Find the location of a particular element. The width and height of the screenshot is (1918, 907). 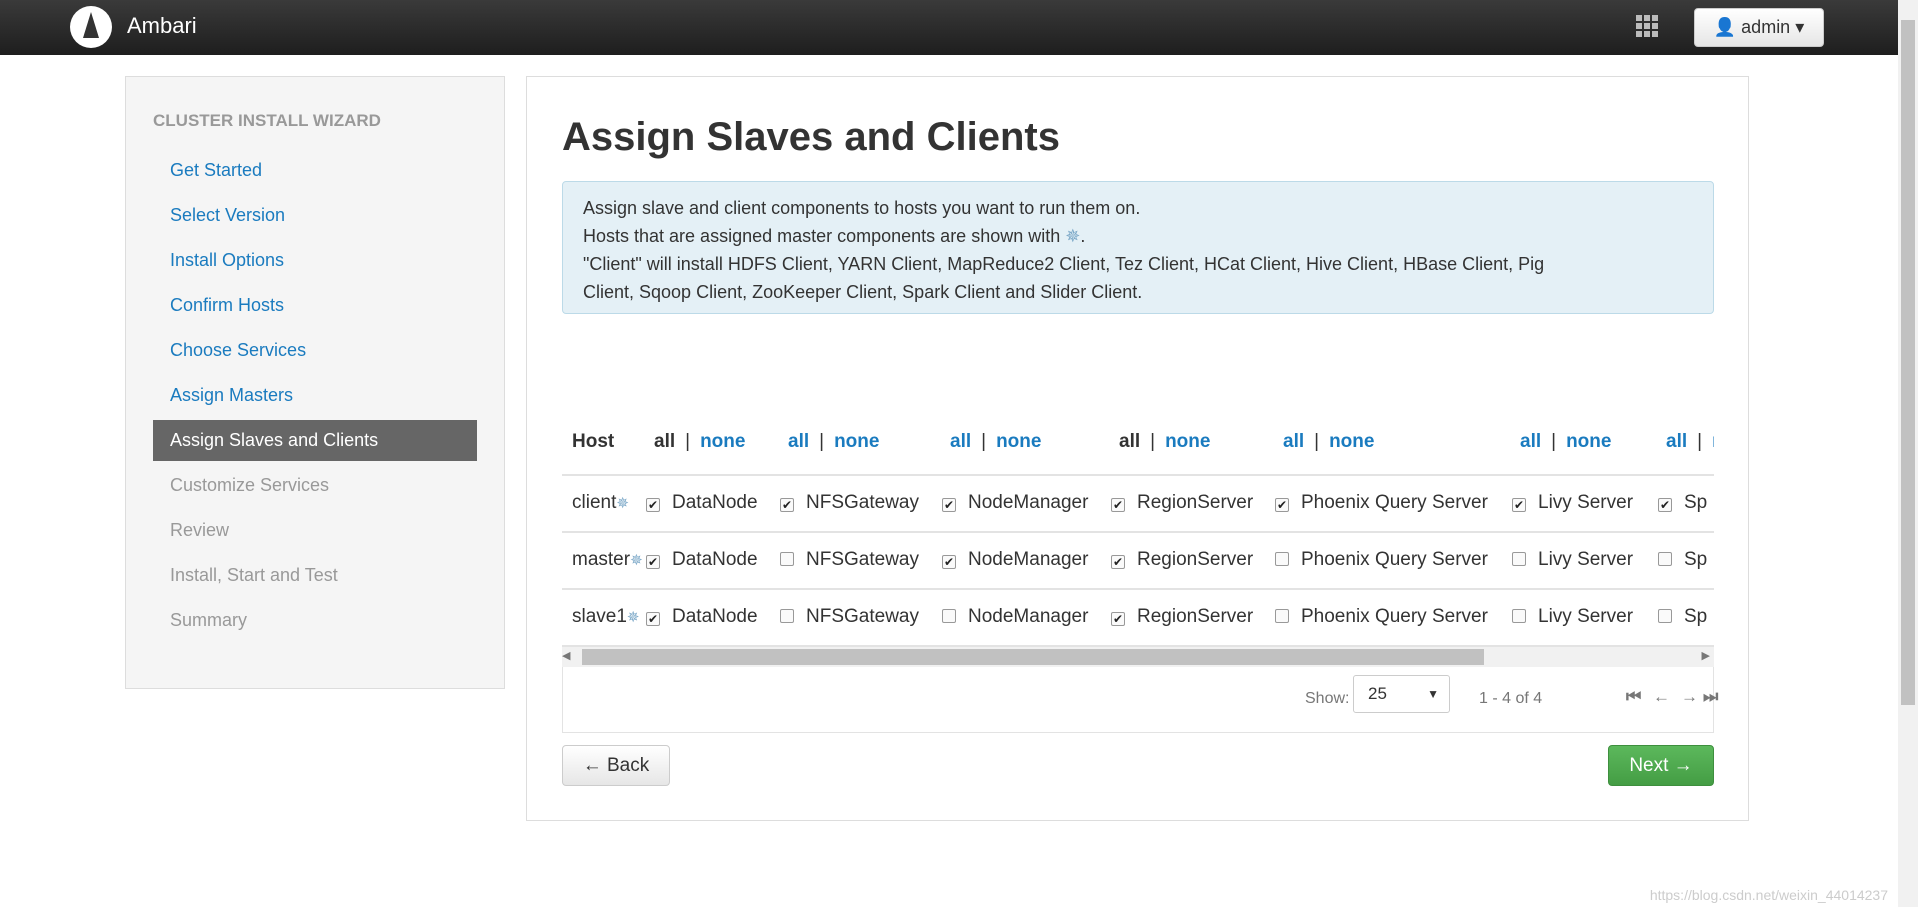

prev-page-icon: ← is located at coordinates (1661, 697).